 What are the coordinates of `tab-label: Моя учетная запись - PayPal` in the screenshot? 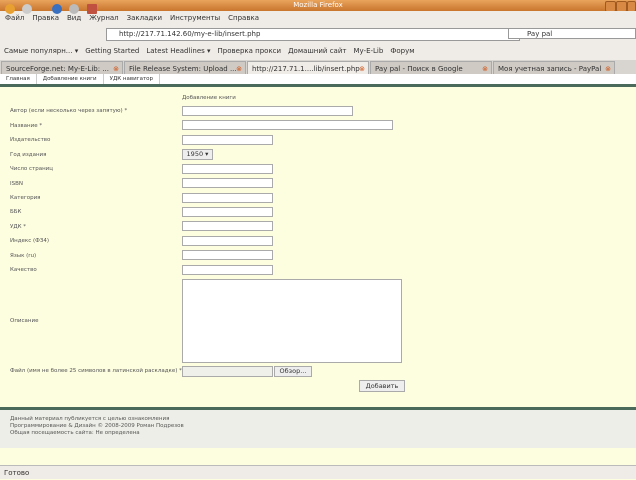 It's located at (550, 69).